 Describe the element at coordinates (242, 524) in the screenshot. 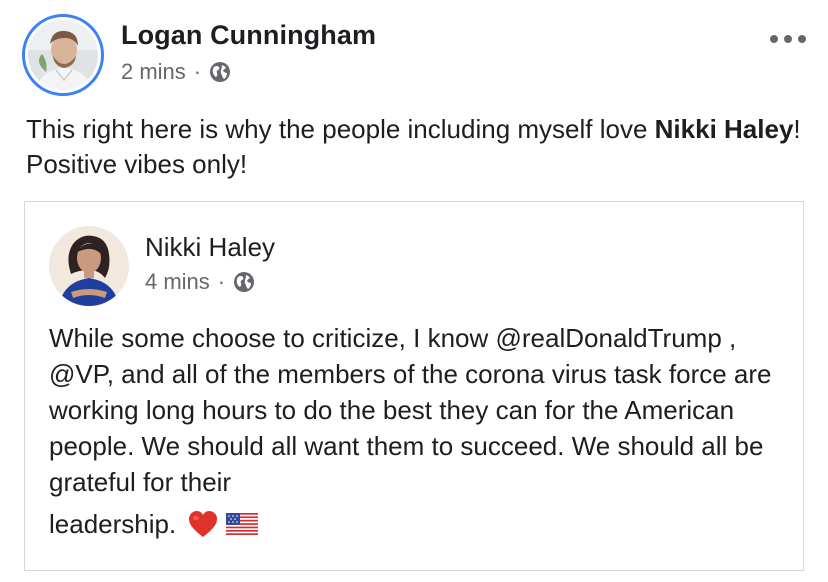

I see `us-flag-icon` at that location.